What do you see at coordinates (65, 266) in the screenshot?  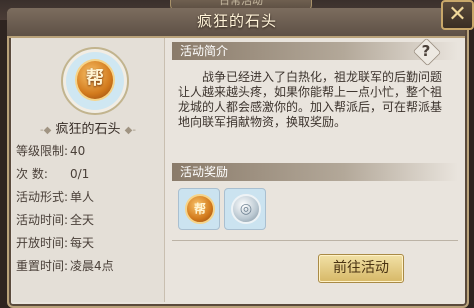 I see `stat-reset: 重置时间: 凌晨4点` at bounding box center [65, 266].